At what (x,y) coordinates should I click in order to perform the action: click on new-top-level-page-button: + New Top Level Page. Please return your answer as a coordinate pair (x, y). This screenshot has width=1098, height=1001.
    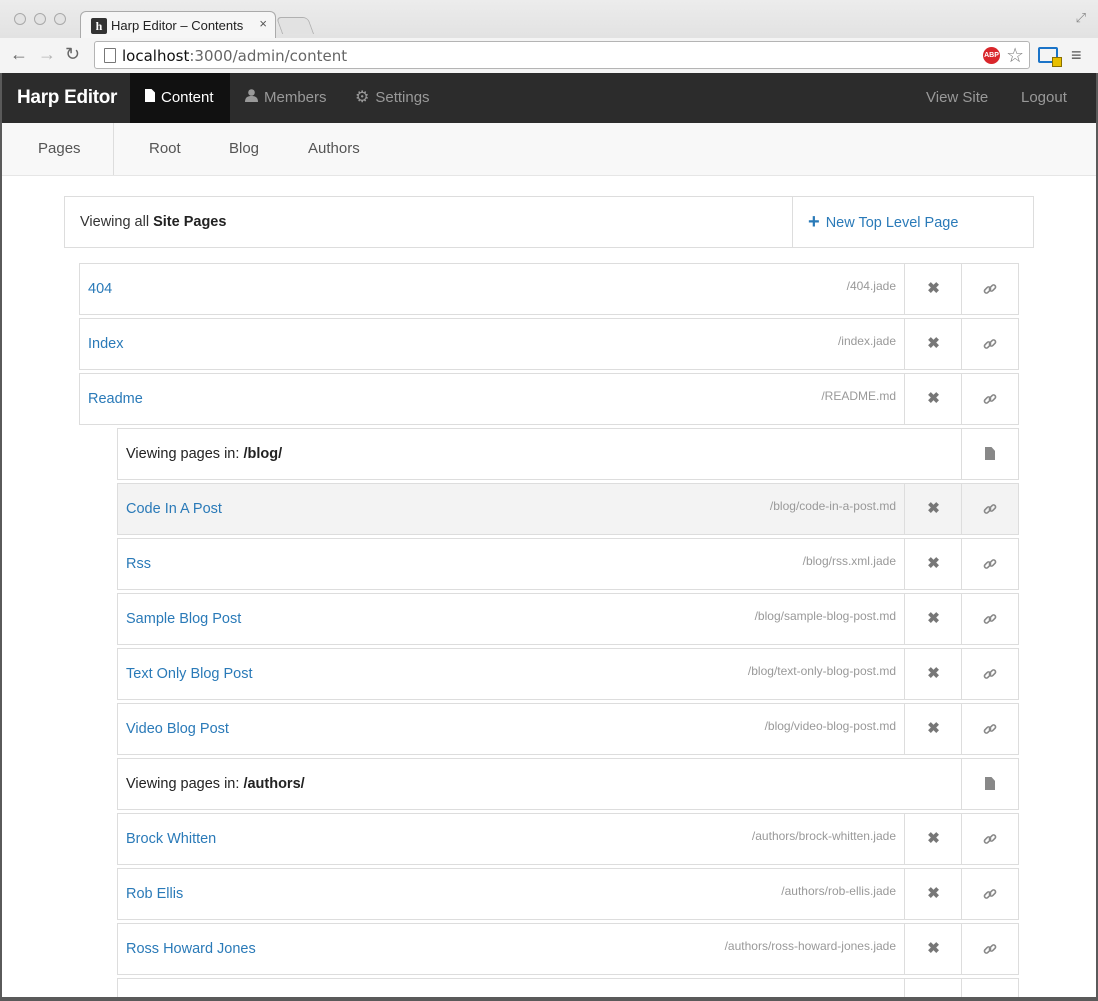
    Looking at the image, I should click on (912, 222).